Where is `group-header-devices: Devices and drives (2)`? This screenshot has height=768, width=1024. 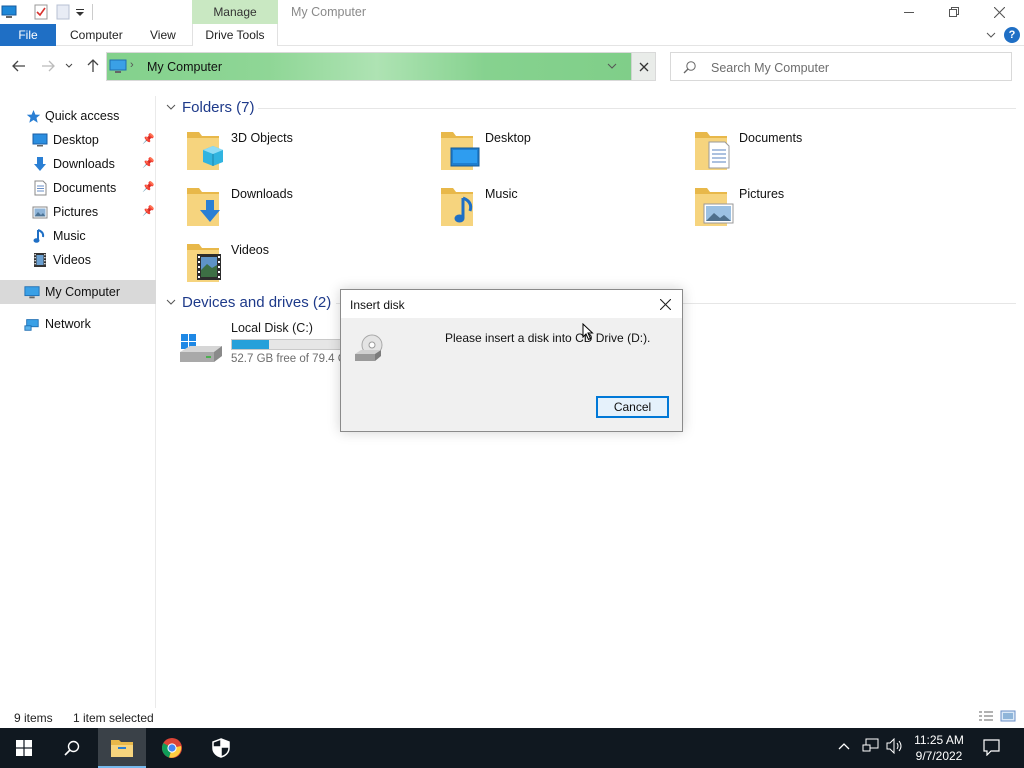
group-header-devices: Devices and drives (2) is located at coordinates (248, 302).